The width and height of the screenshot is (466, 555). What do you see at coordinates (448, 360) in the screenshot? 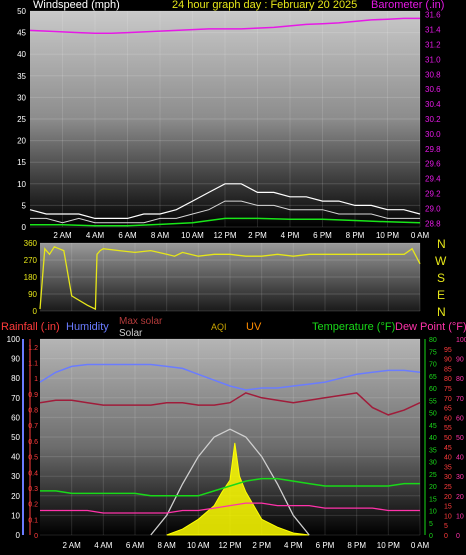
I see `solar-tick-label: 90` at bounding box center [448, 360].